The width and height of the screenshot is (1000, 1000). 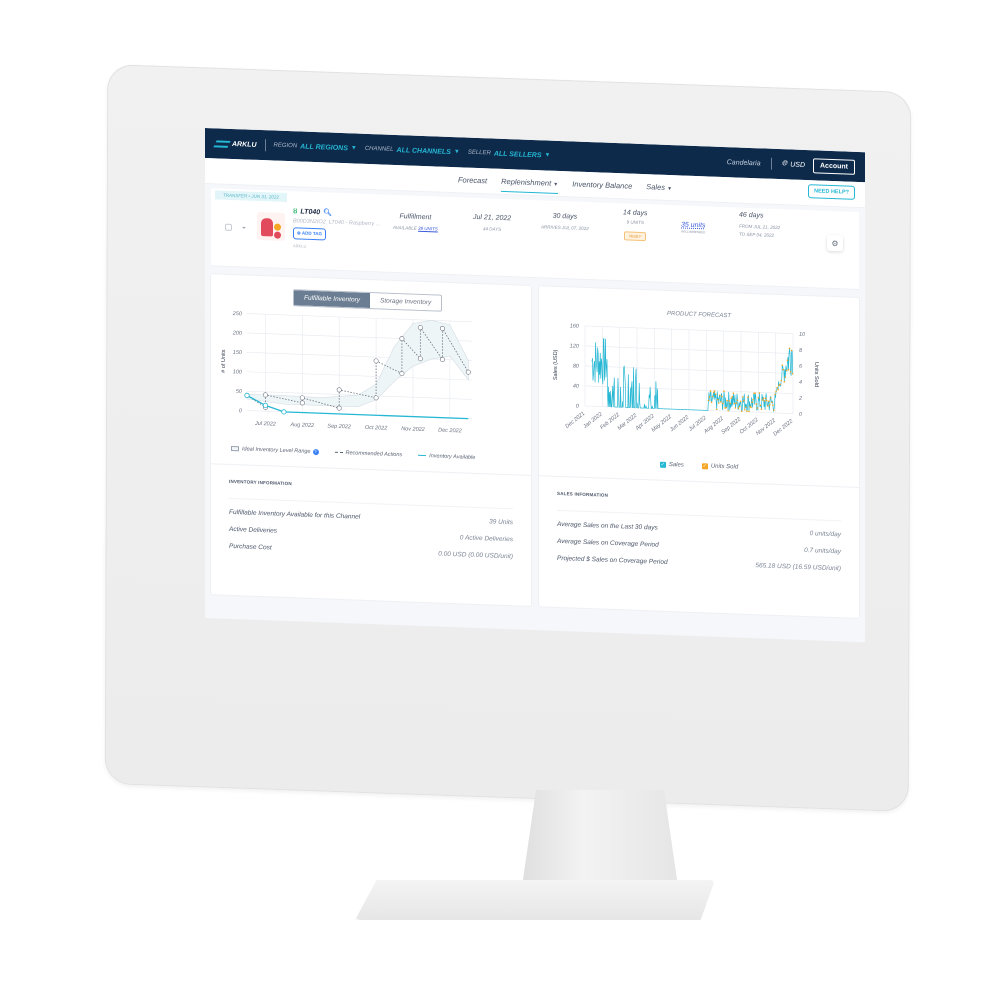 What do you see at coordinates (699, 506) in the screenshot?
I see `section-title: SALES INFORMATION` at bounding box center [699, 506].